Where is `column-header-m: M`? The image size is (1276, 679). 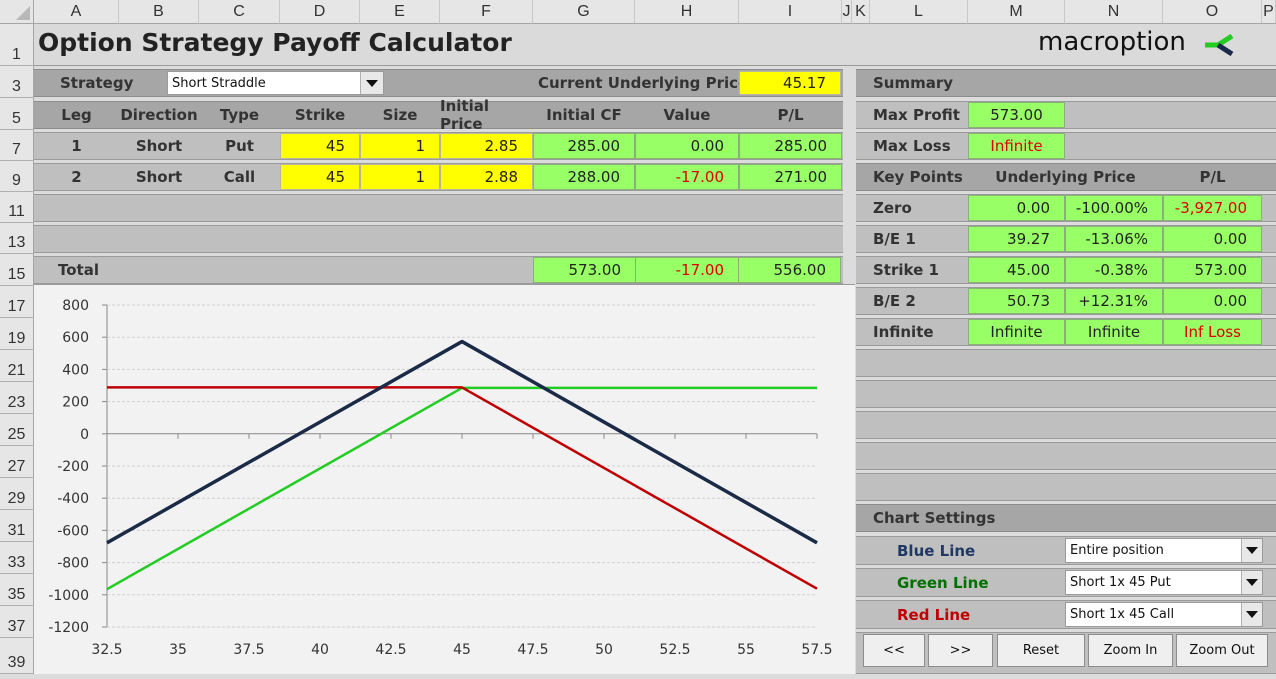 column-header-m: M is located at coordinates (1016, 12).